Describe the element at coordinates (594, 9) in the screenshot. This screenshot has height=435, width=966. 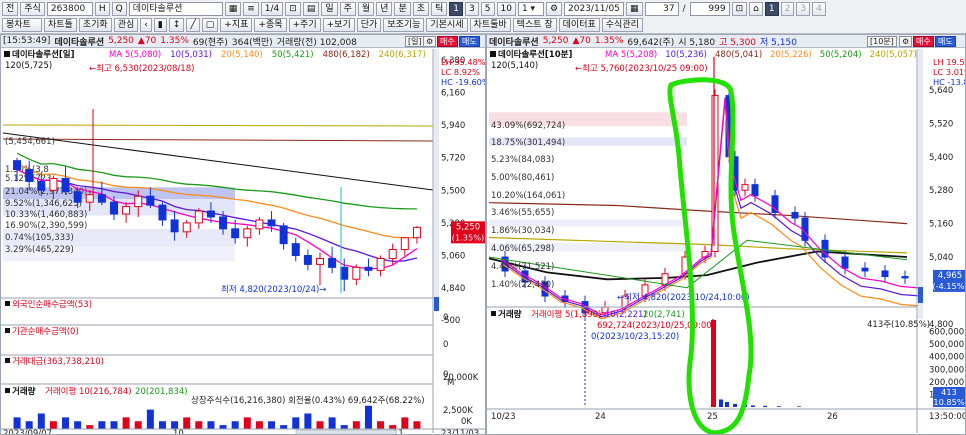
I see `date-input: 2023/11/05` at that location.